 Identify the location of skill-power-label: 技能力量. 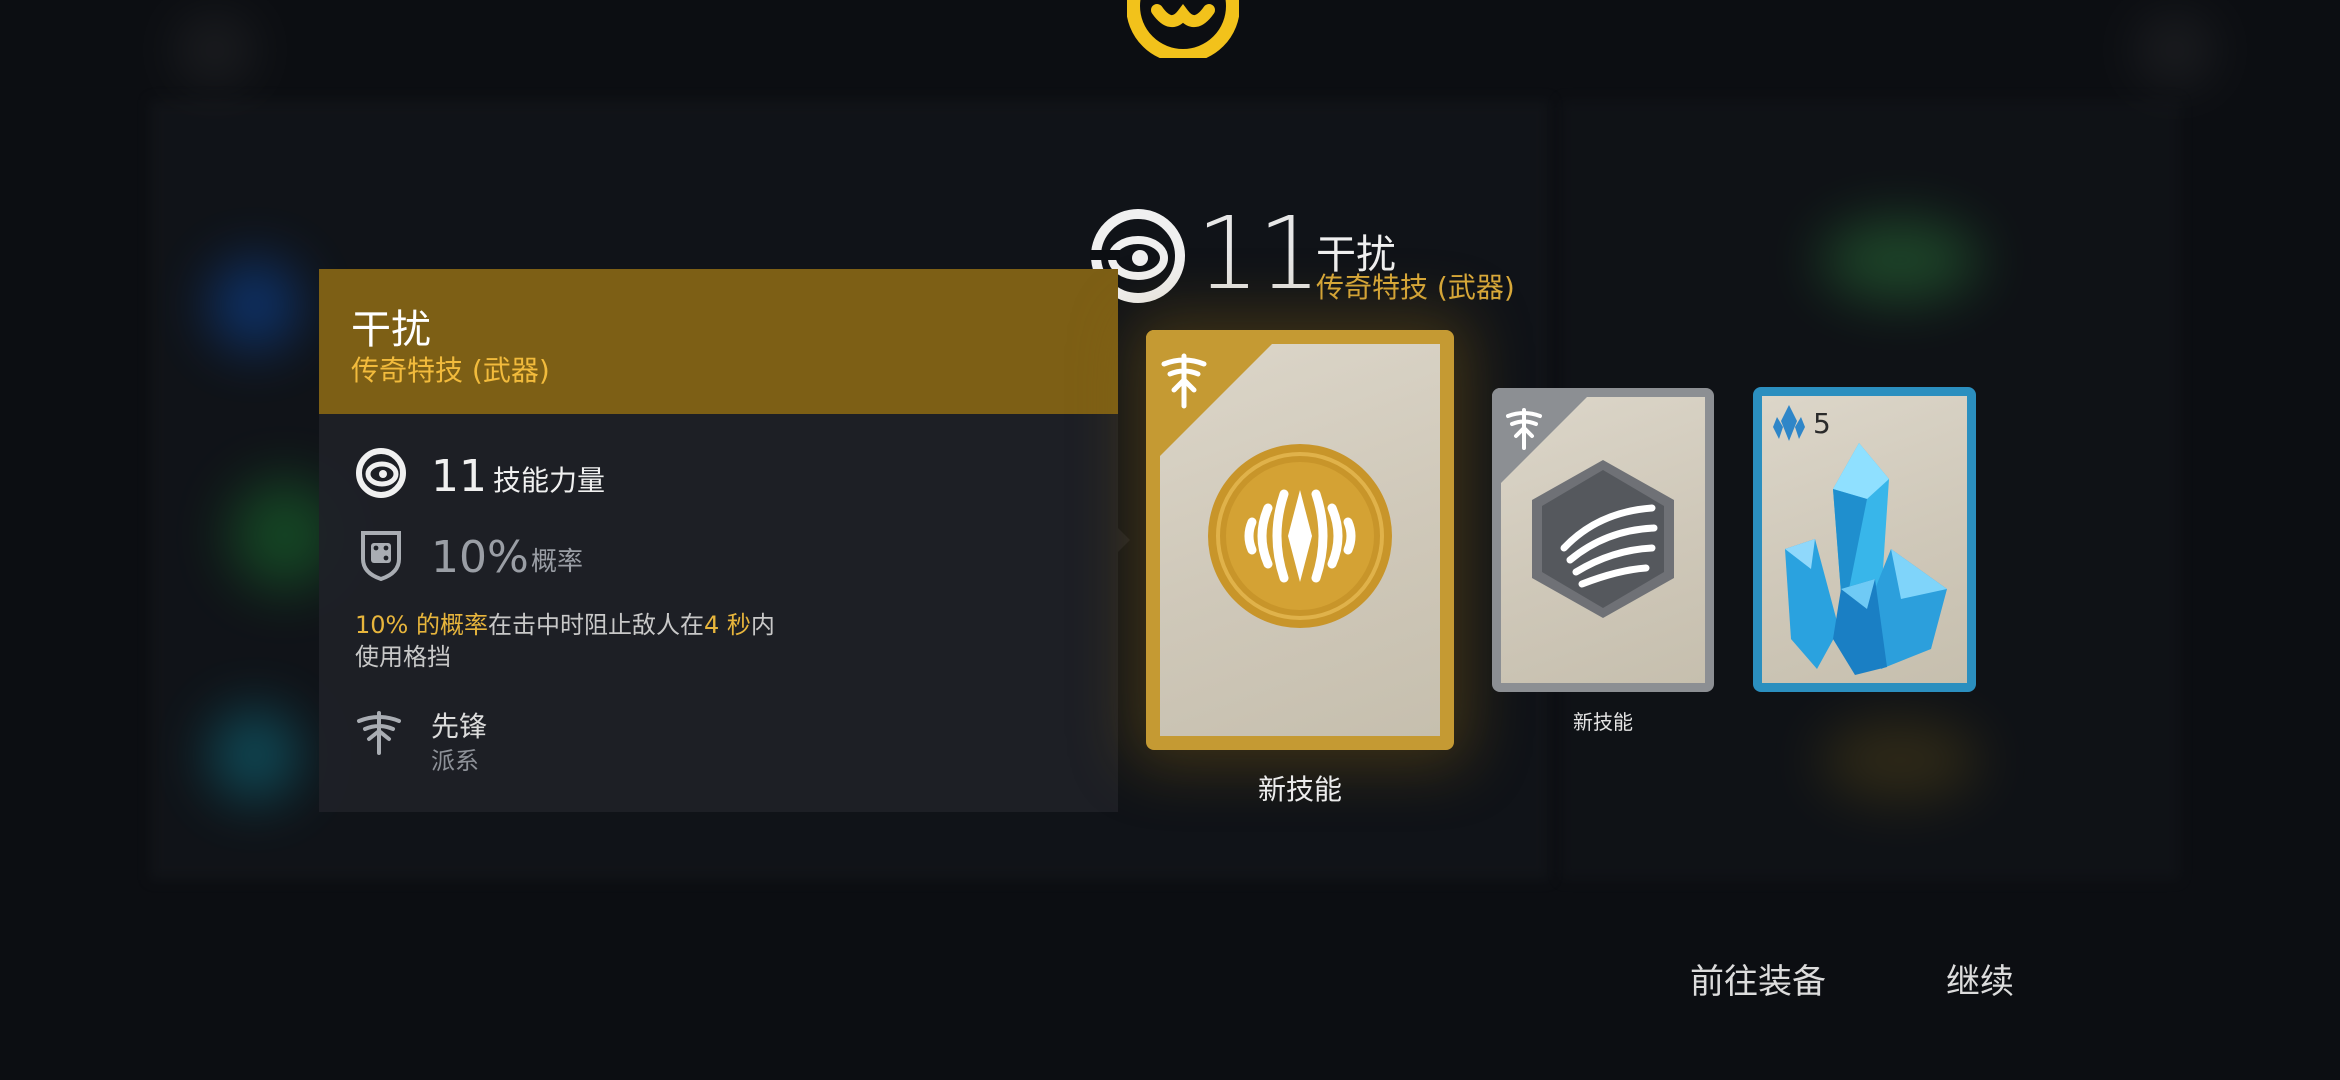
(549, 480).